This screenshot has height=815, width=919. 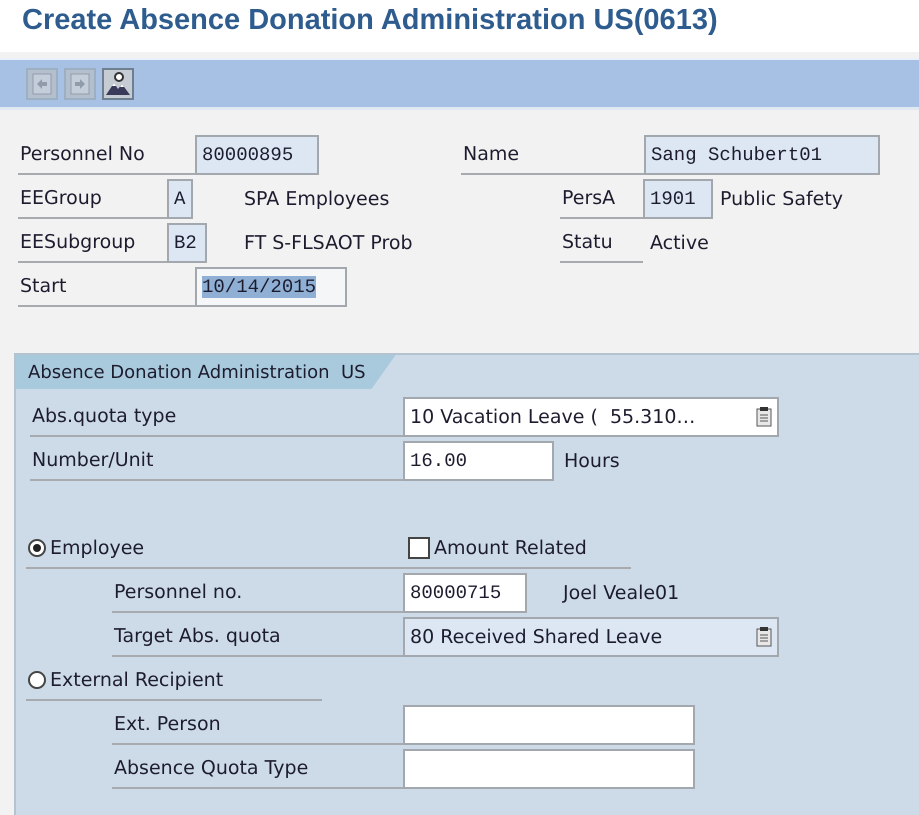 I want to click on field-text: FT S-FLSAOT Prob, so click(x=329, y=243).